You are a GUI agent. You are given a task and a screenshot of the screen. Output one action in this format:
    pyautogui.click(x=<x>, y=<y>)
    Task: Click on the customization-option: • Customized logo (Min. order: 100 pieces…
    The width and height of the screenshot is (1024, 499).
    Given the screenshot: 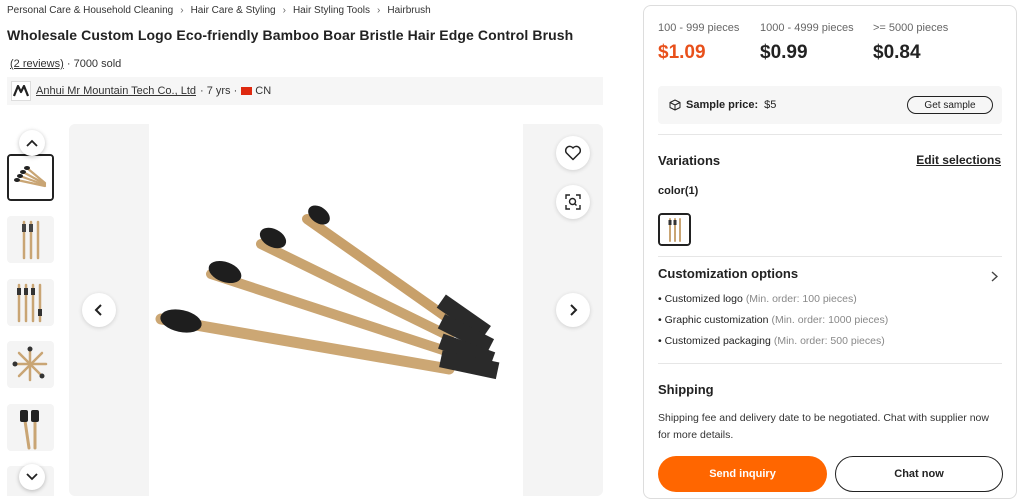 What is the action you would take?
    pyautogui.click(x=757, y=299)
    